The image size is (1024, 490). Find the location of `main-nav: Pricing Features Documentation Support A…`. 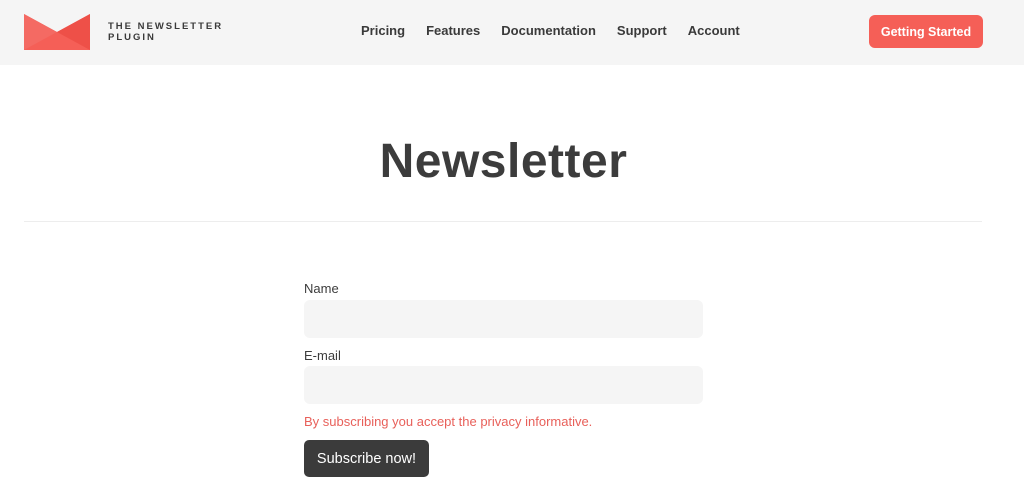

main-nav: Pricing Features Documentation Support A… is located at coordinates (550, 30).